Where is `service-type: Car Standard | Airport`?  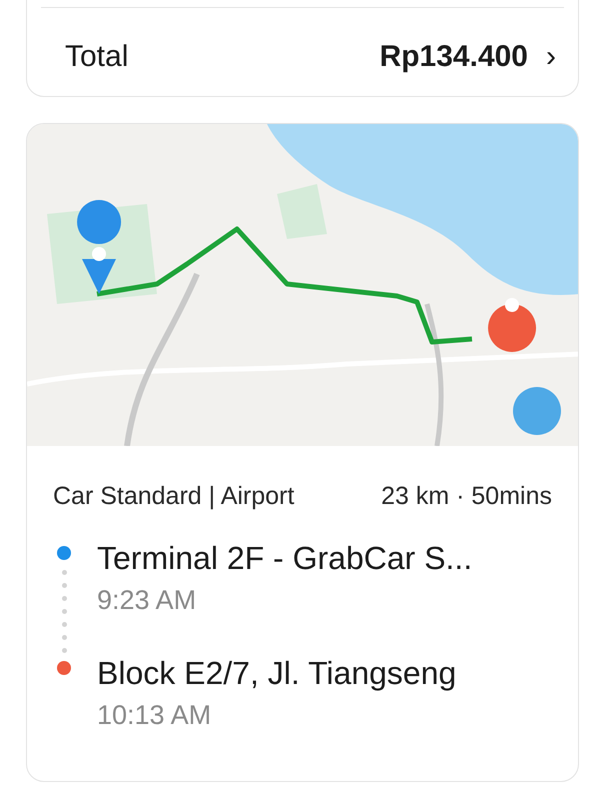 service-type: Car Standard | Airport is located at coordinates (173, 496).